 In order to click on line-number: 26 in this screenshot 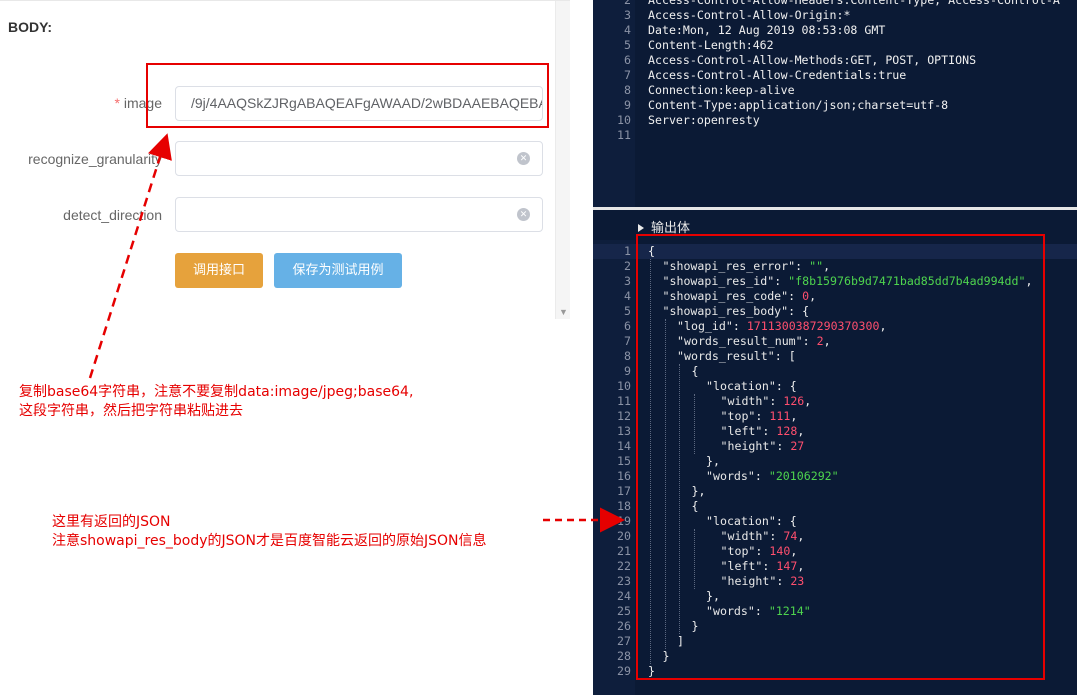, I will do `click(624, 626)`.